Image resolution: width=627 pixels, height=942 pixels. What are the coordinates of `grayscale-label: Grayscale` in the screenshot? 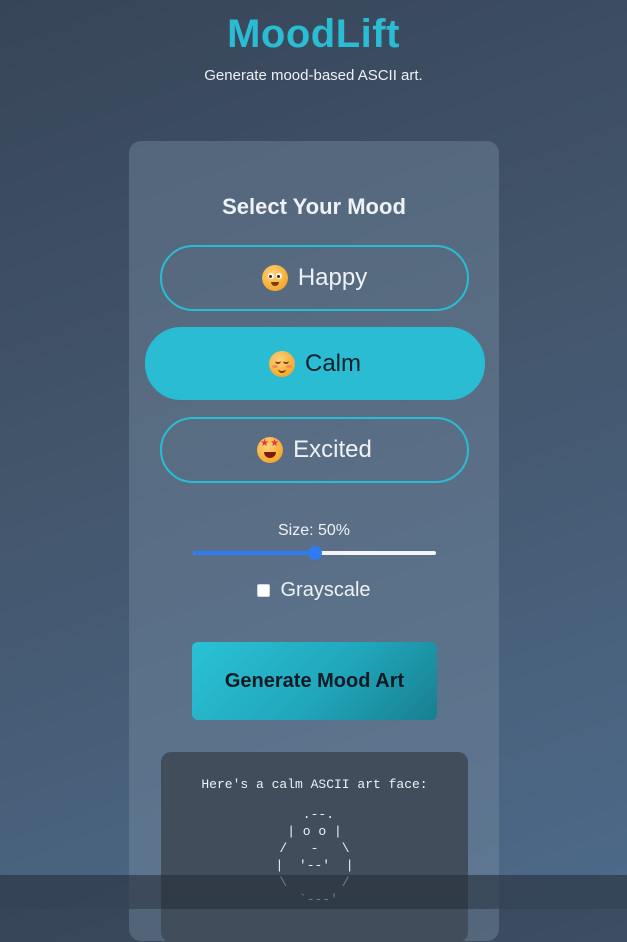 It's located at (325, 590).